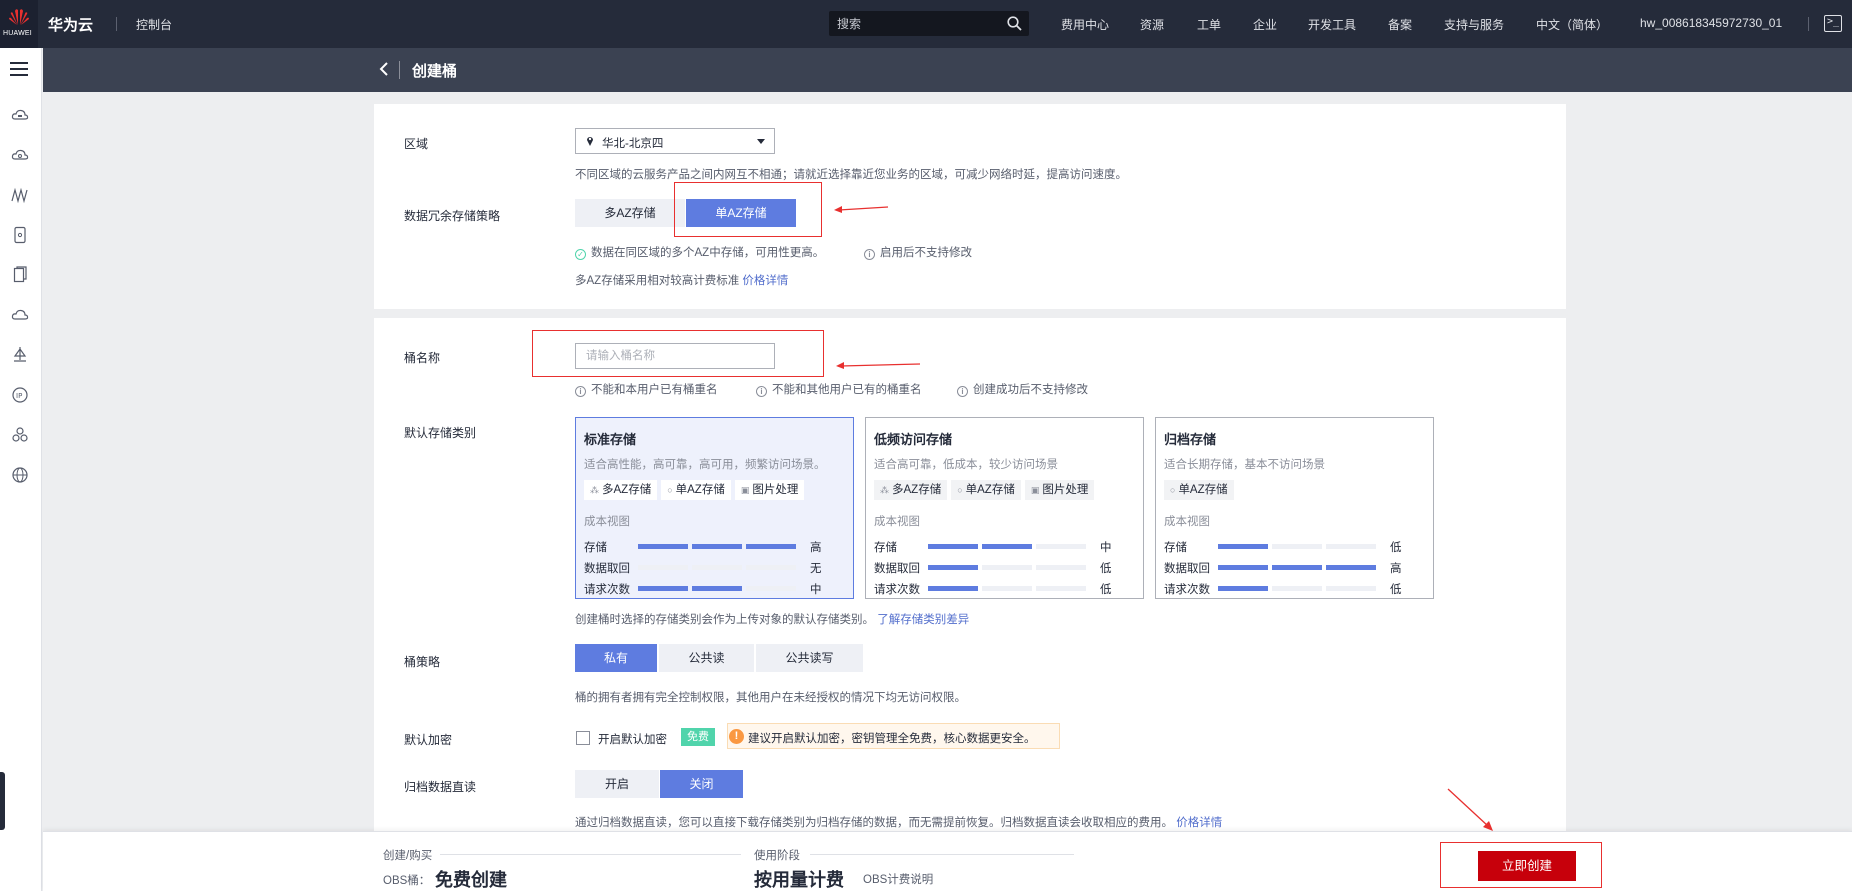 This screenshot has height=891, width=1852. What do you see at coordinates (898, 879) in the screenshot?
I see `obs-billing-link: OBS计费说明` at bounding box center [898, 879].